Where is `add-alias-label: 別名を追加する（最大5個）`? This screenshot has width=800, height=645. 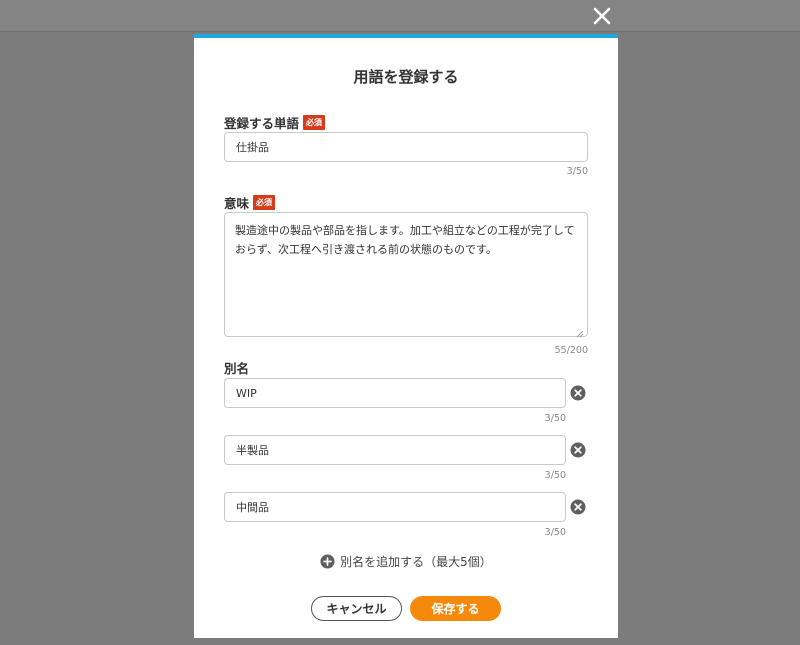 add-alias-label: 別名を追加する（最大5個） is located at coordinates (416, 562).